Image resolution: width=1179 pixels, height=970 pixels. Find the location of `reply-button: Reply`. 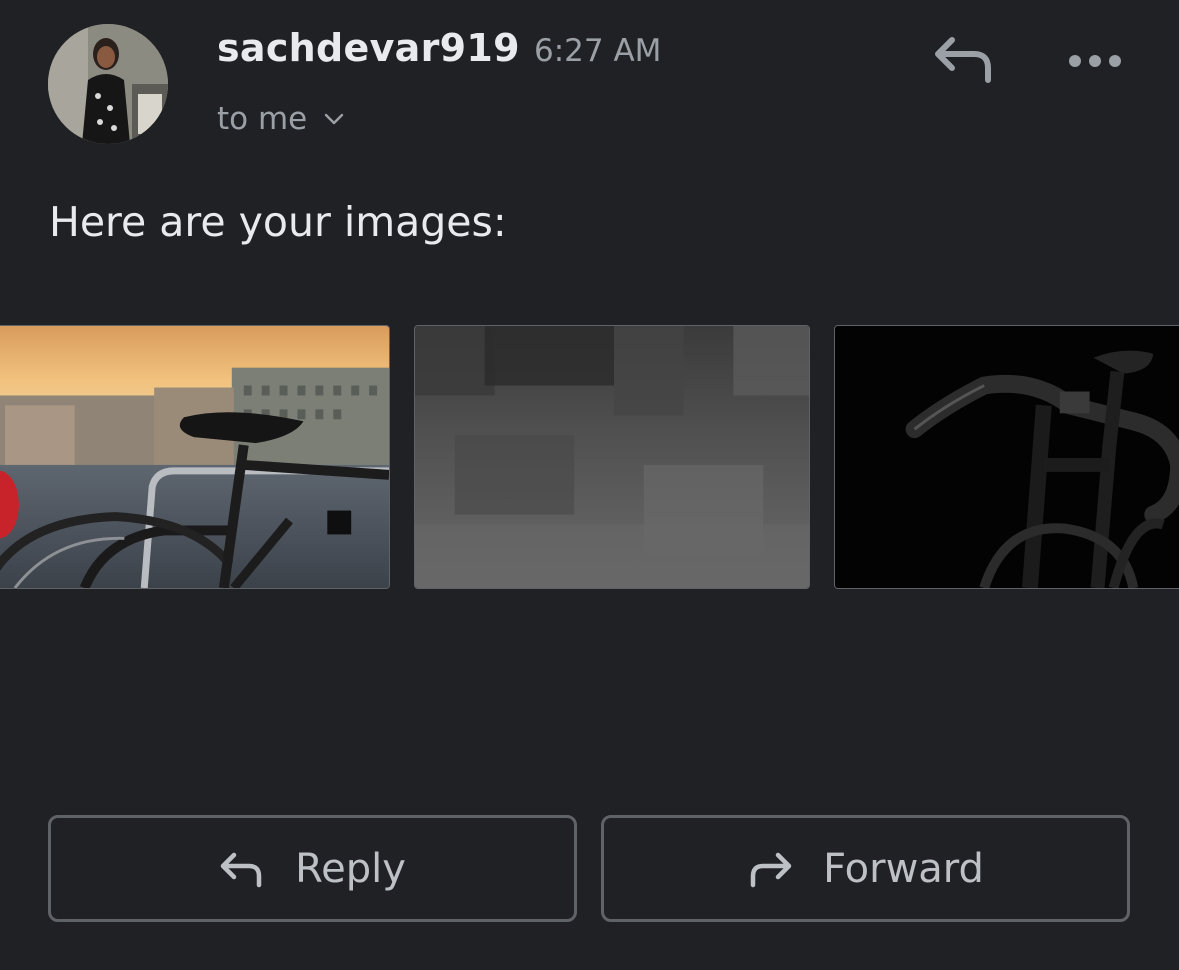

reply-button: Reply is located at coordinates (312, 868).